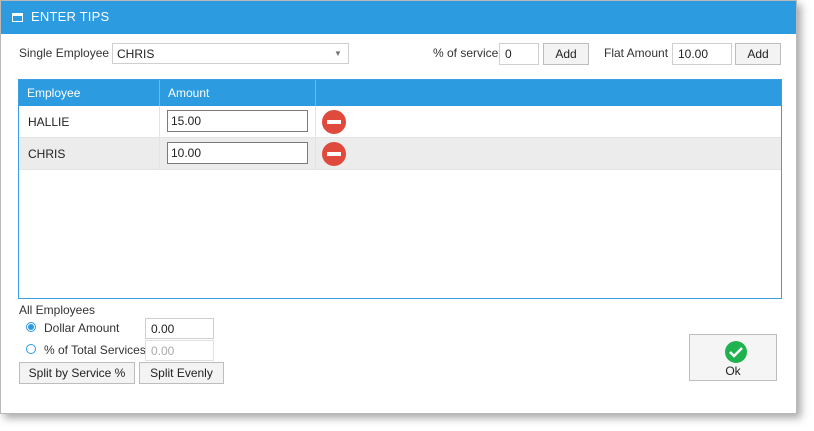 The width and height of the screenshot is (814, 431). I want to click on percent-total-input: 0.00, so click(179, 350).